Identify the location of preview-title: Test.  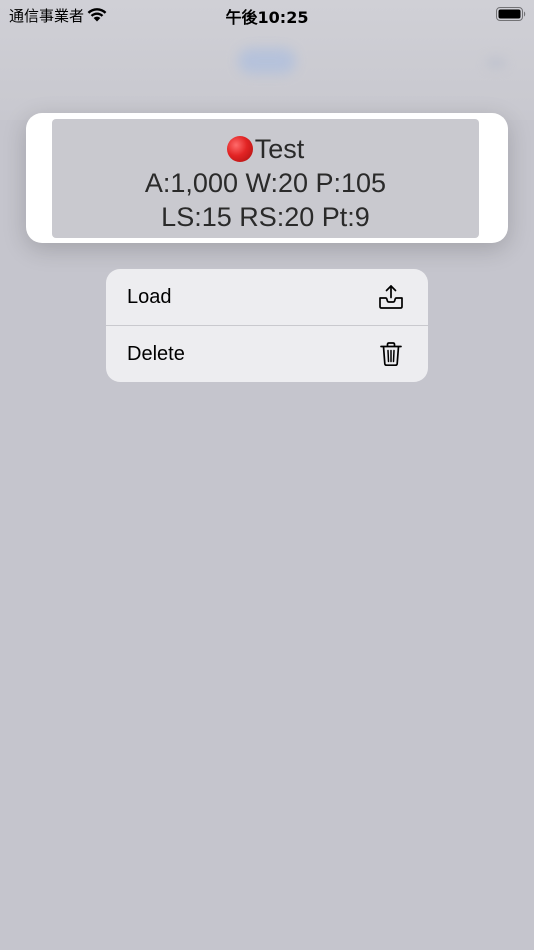
(279, 149).